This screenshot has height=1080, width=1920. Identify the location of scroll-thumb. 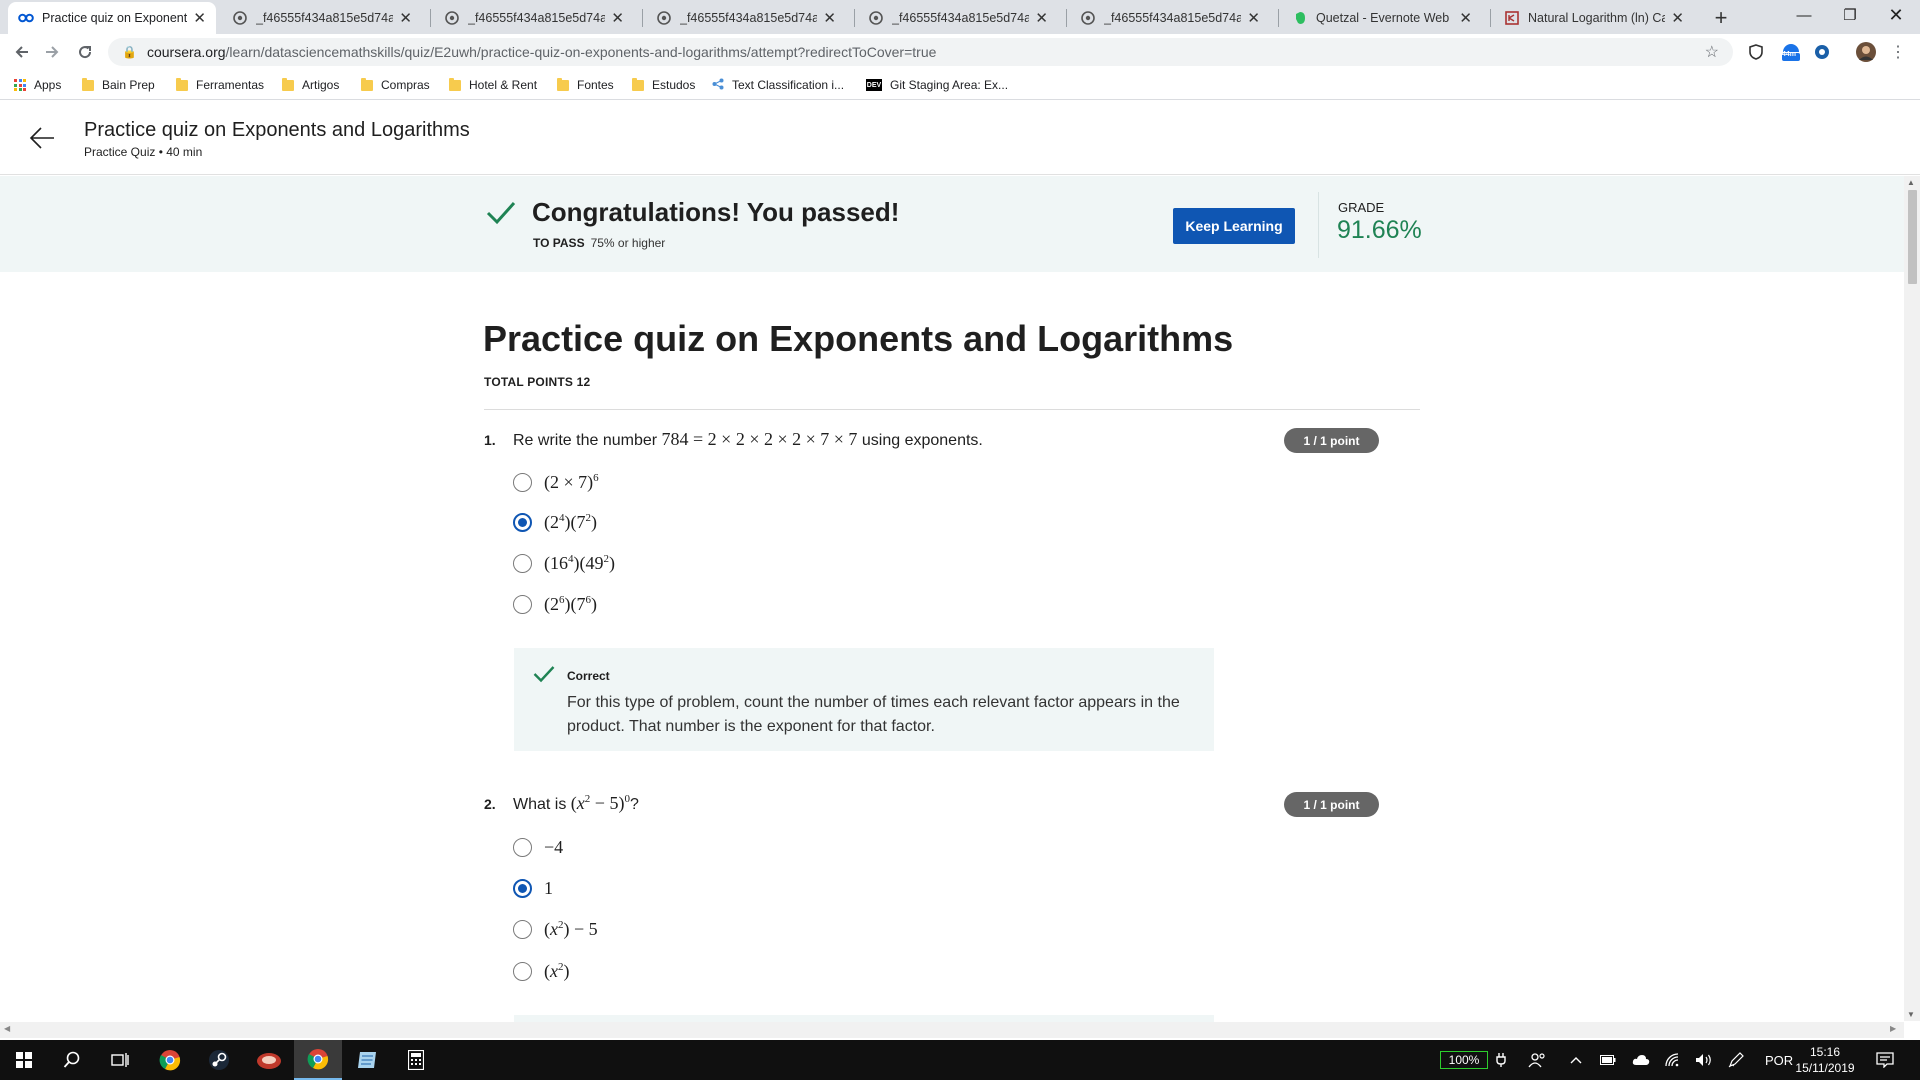
(1912, 237).